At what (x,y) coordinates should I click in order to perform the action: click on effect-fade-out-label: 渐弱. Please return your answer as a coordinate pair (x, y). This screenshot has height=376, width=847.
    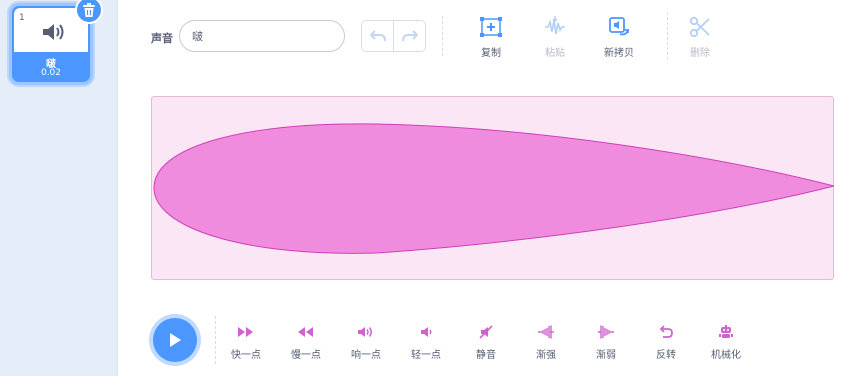
    Looking at the image, I should click on (606, 355).